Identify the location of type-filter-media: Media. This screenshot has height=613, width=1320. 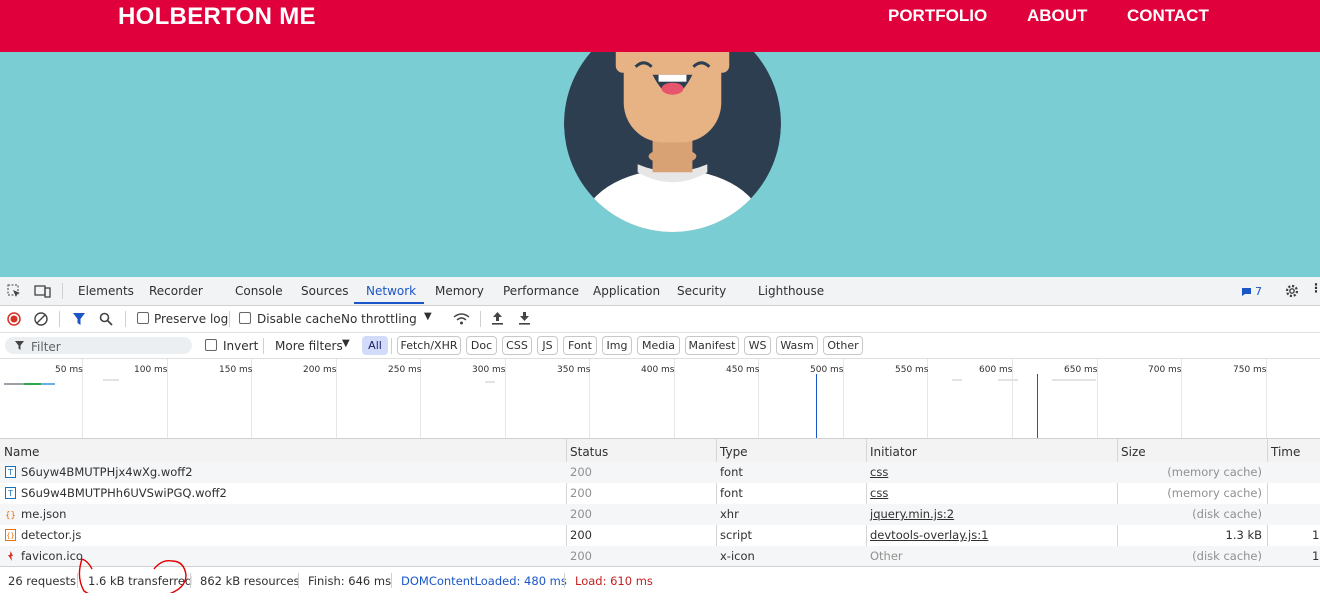
(658, 345).